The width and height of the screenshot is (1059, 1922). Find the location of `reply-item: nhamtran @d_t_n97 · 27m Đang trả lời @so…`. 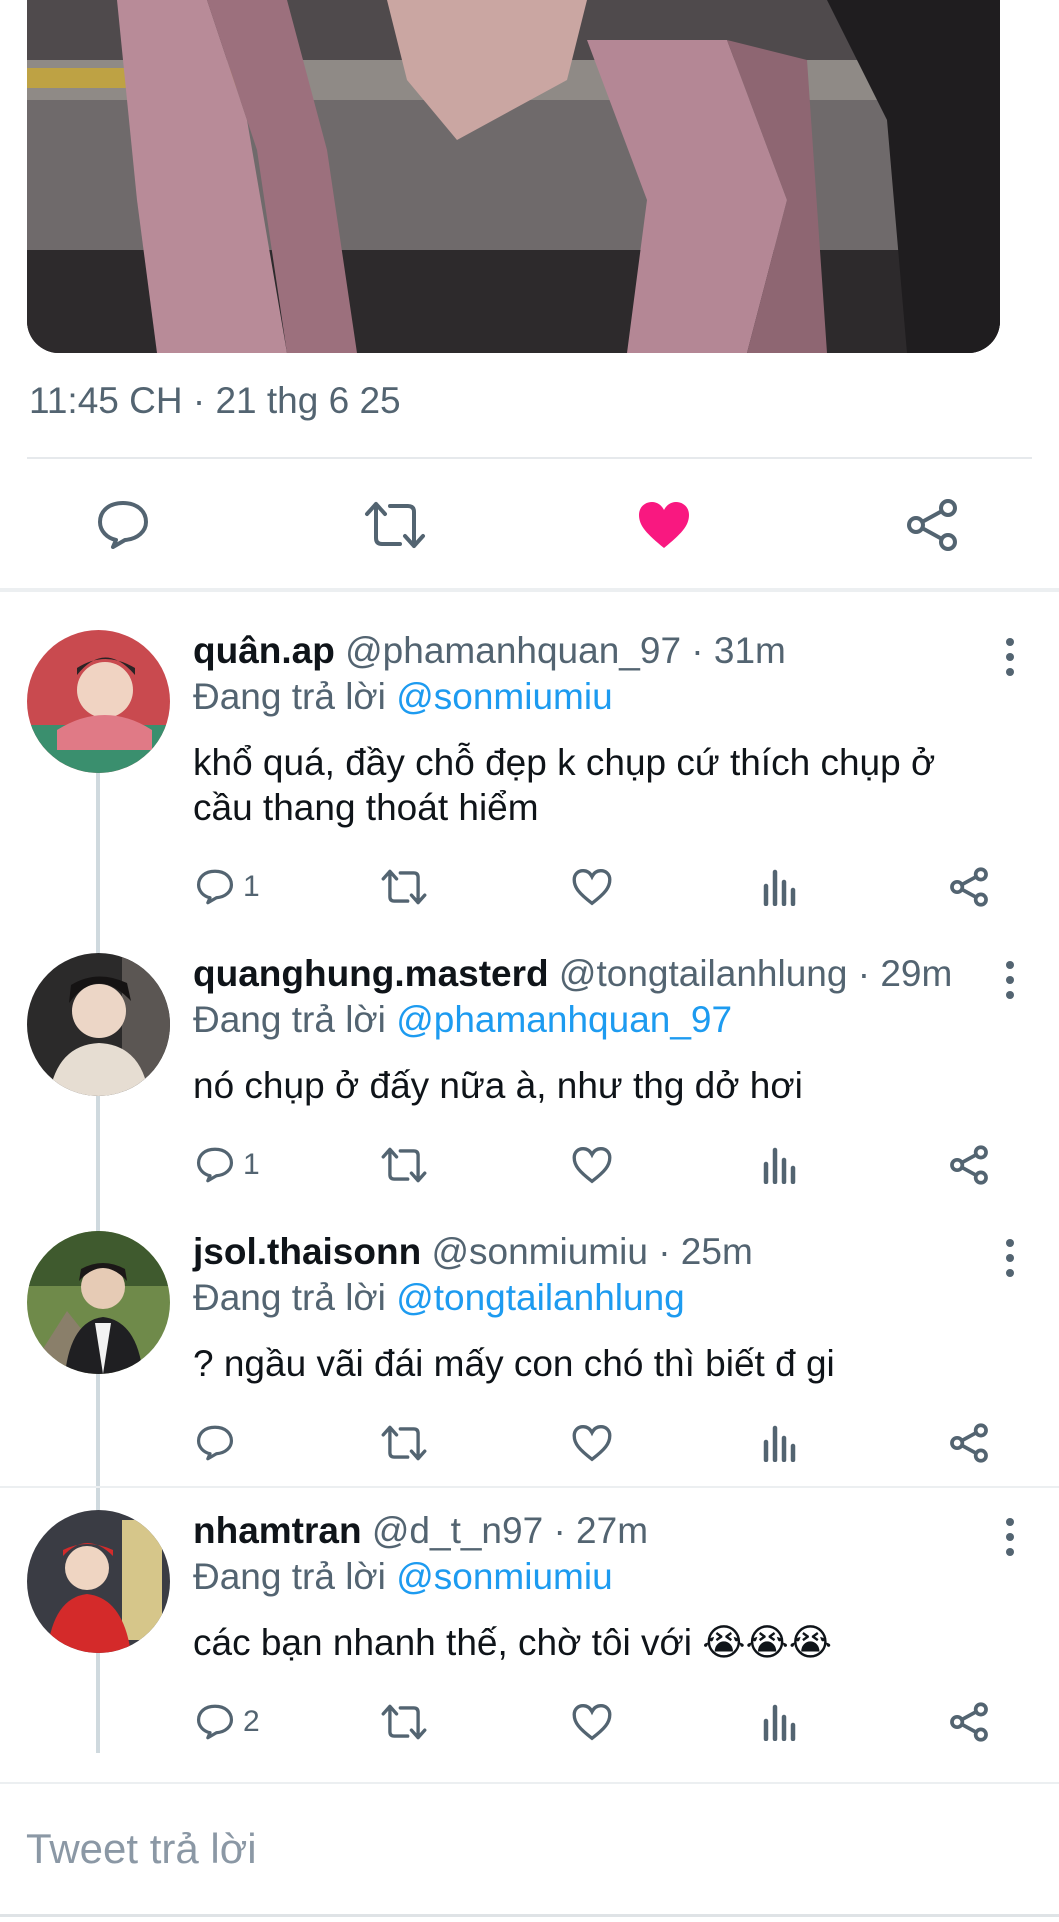

reply-item: nhamtran @d_t_n97 · 27m Đang trả lời @so… is located at coordinates (529, 1635).